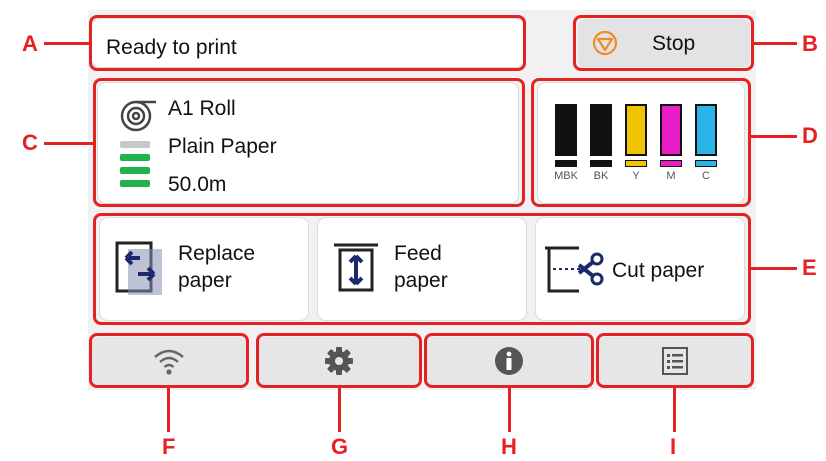  Describe the element at coordinates (421, 267) in the screenshot. I see `feed-paper-label: Feed paper` at that location.